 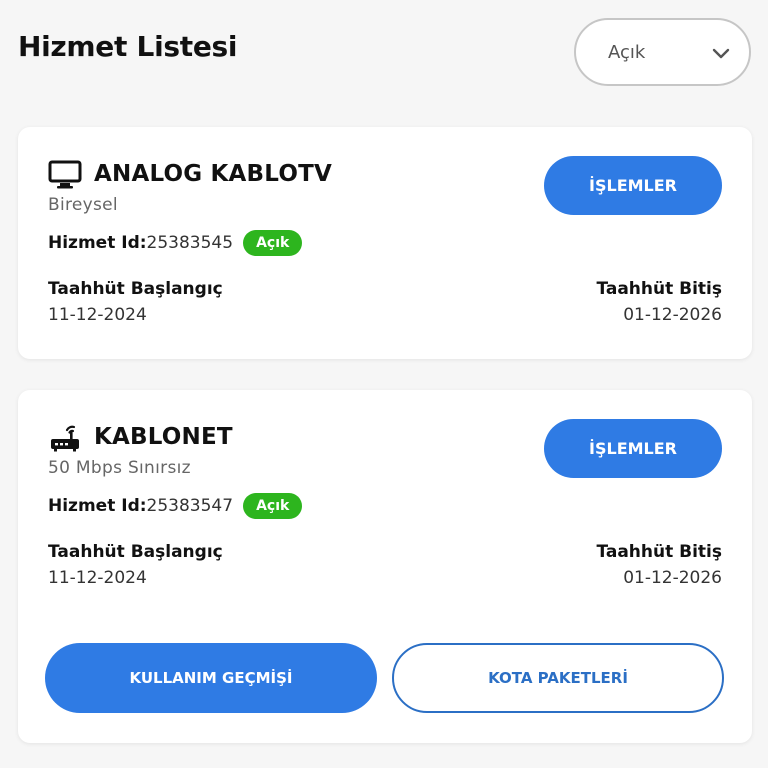 I want to click on service-id-row: Hizmet Id: 25383545 Açık, so click(x=175, y=243).